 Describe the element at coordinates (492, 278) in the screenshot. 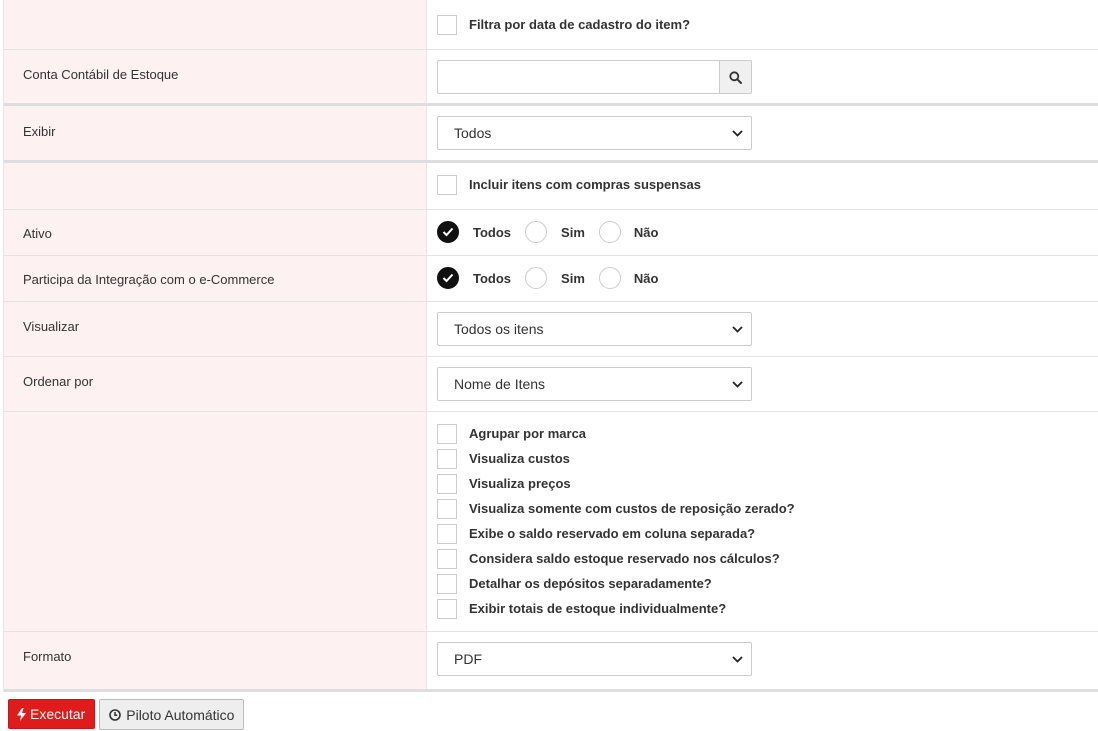

I see `ecommerce-option-todos: Todos` at that location.